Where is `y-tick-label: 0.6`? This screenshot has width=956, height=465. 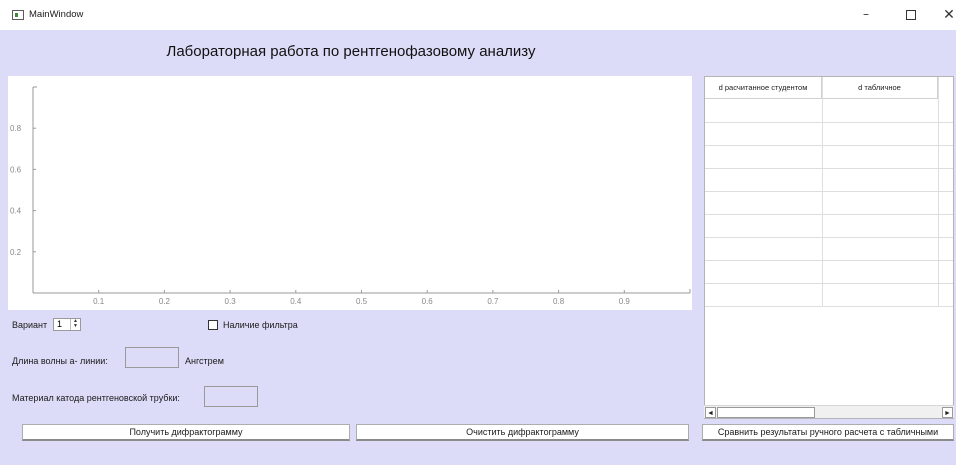
y-tick-label: 0.6 is located at coordinates (16, 169).